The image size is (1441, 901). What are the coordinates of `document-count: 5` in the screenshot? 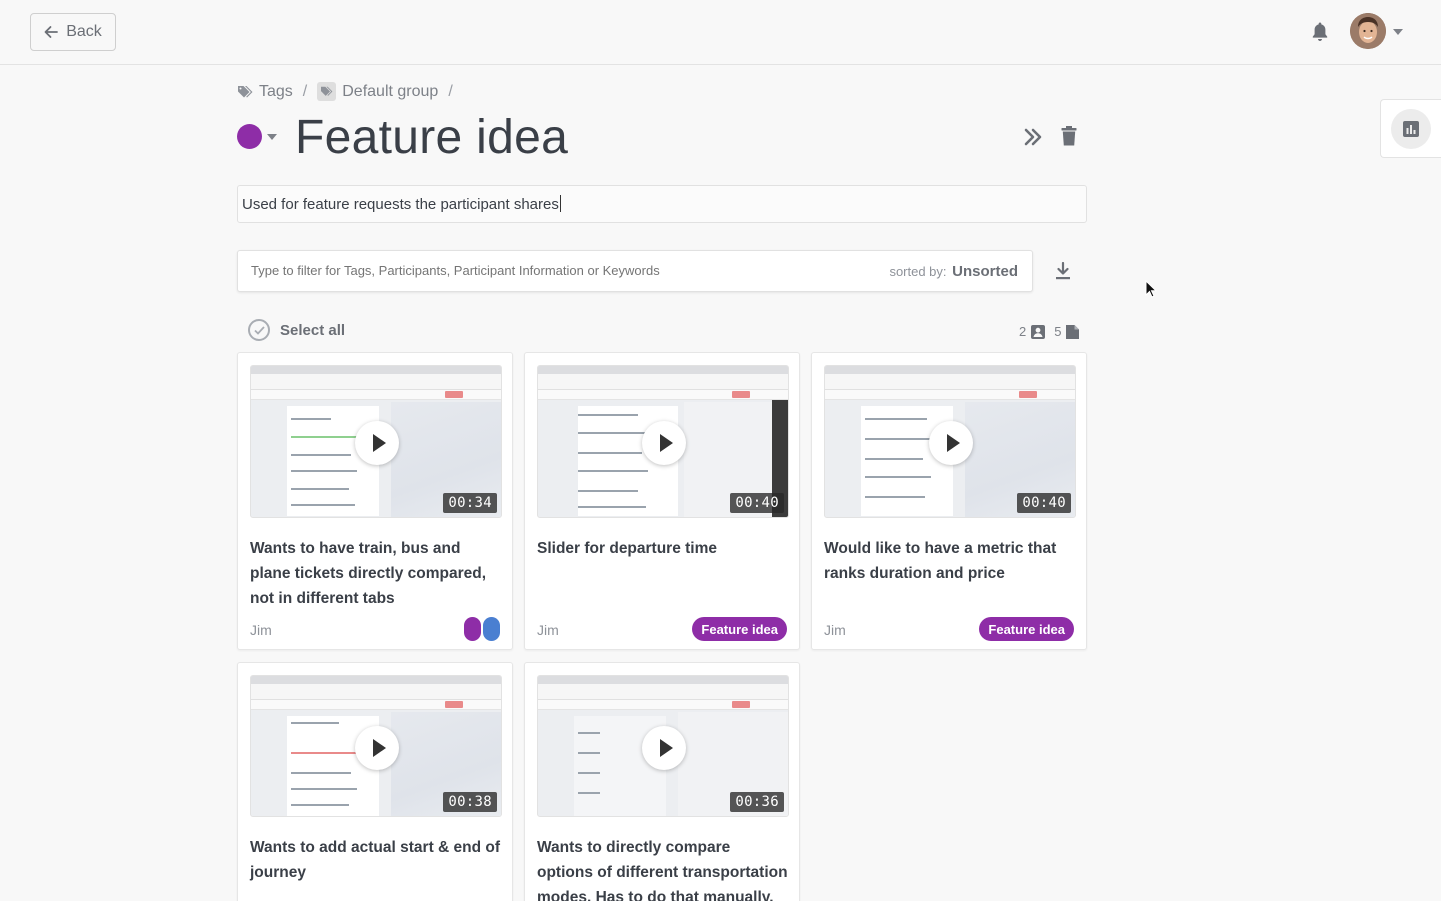 It's located at (1058, 331).